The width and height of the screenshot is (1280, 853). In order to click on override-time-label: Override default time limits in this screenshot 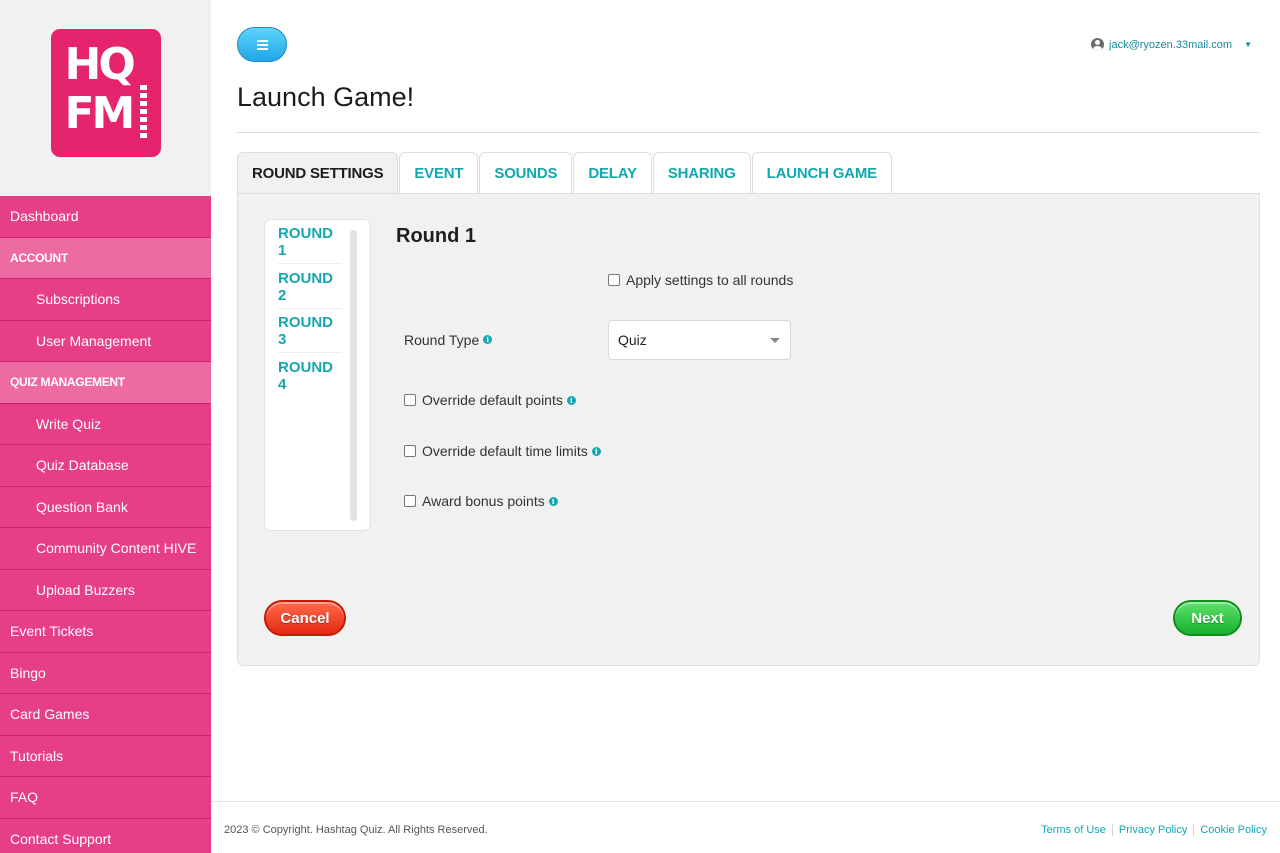, I will do `click(505, 451)`.